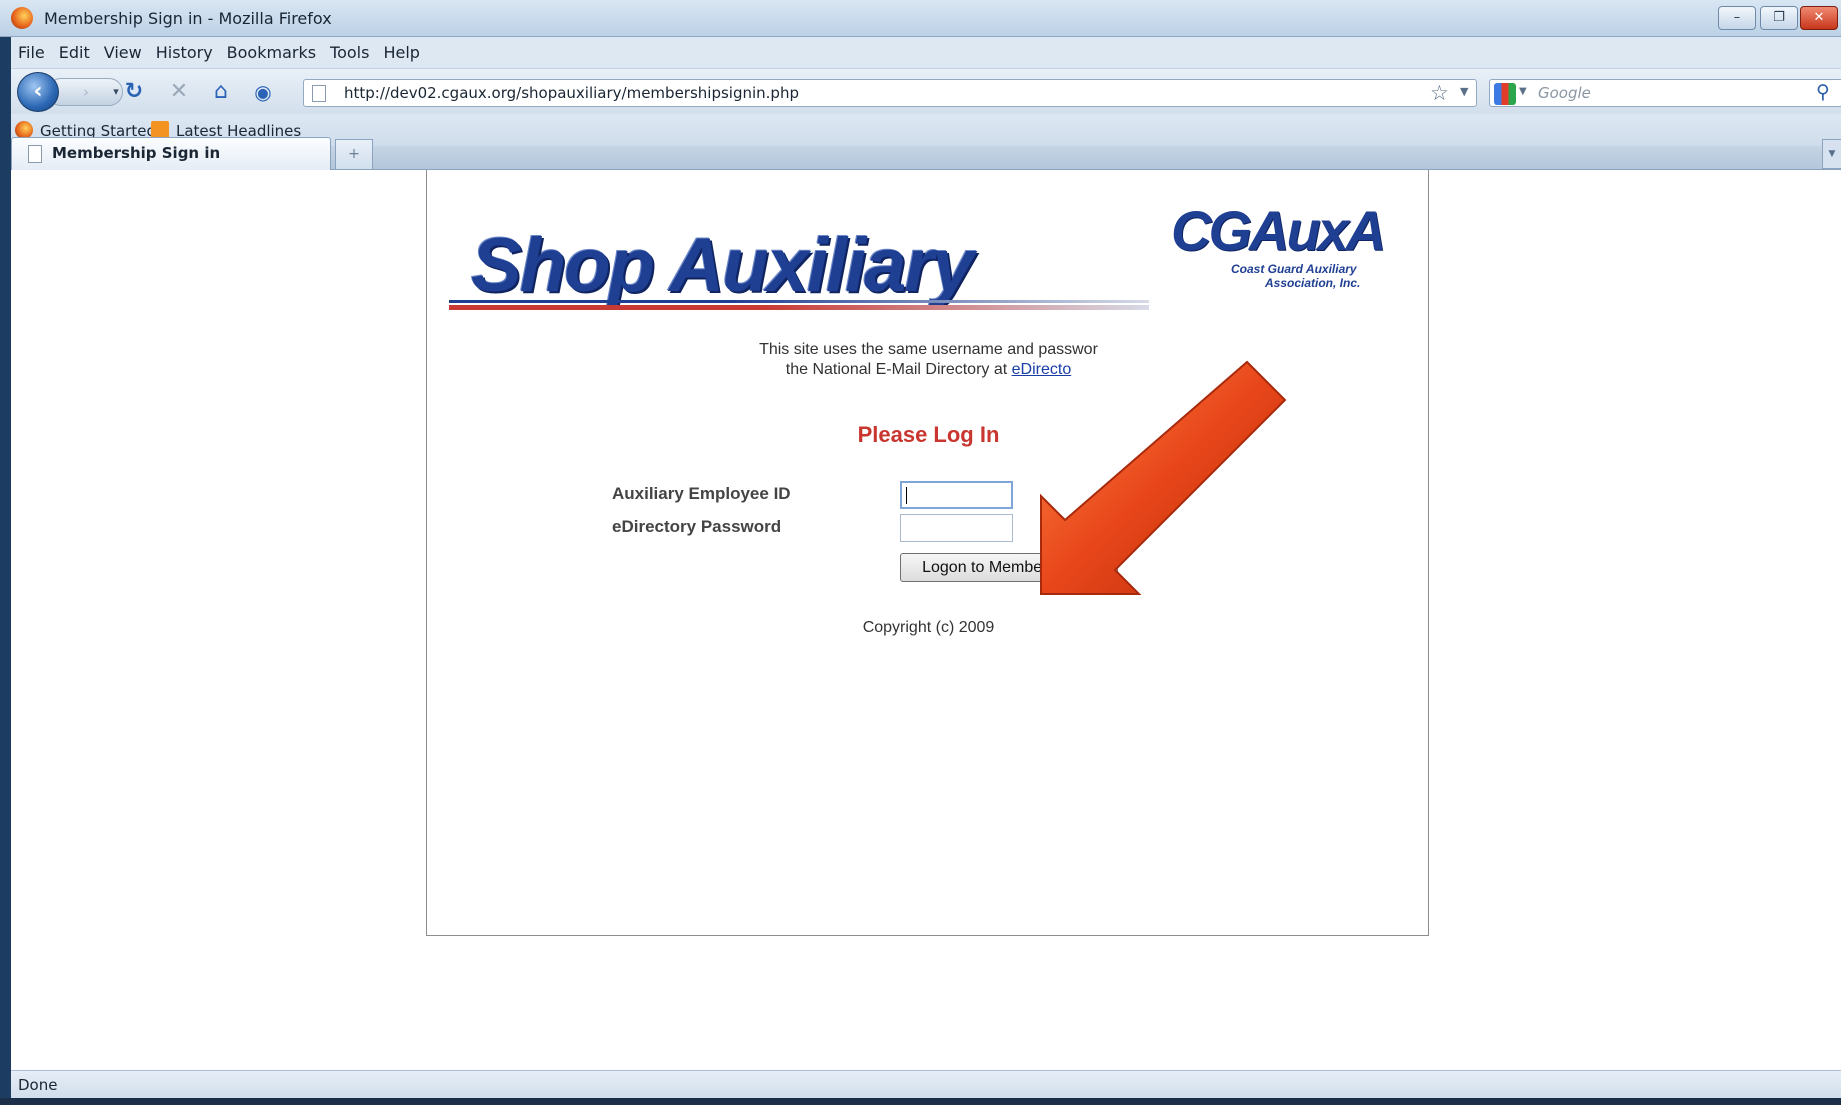 The height and width of the screenshot is (1105, 1841). I want to click on google-icon, so click(1505, 94).